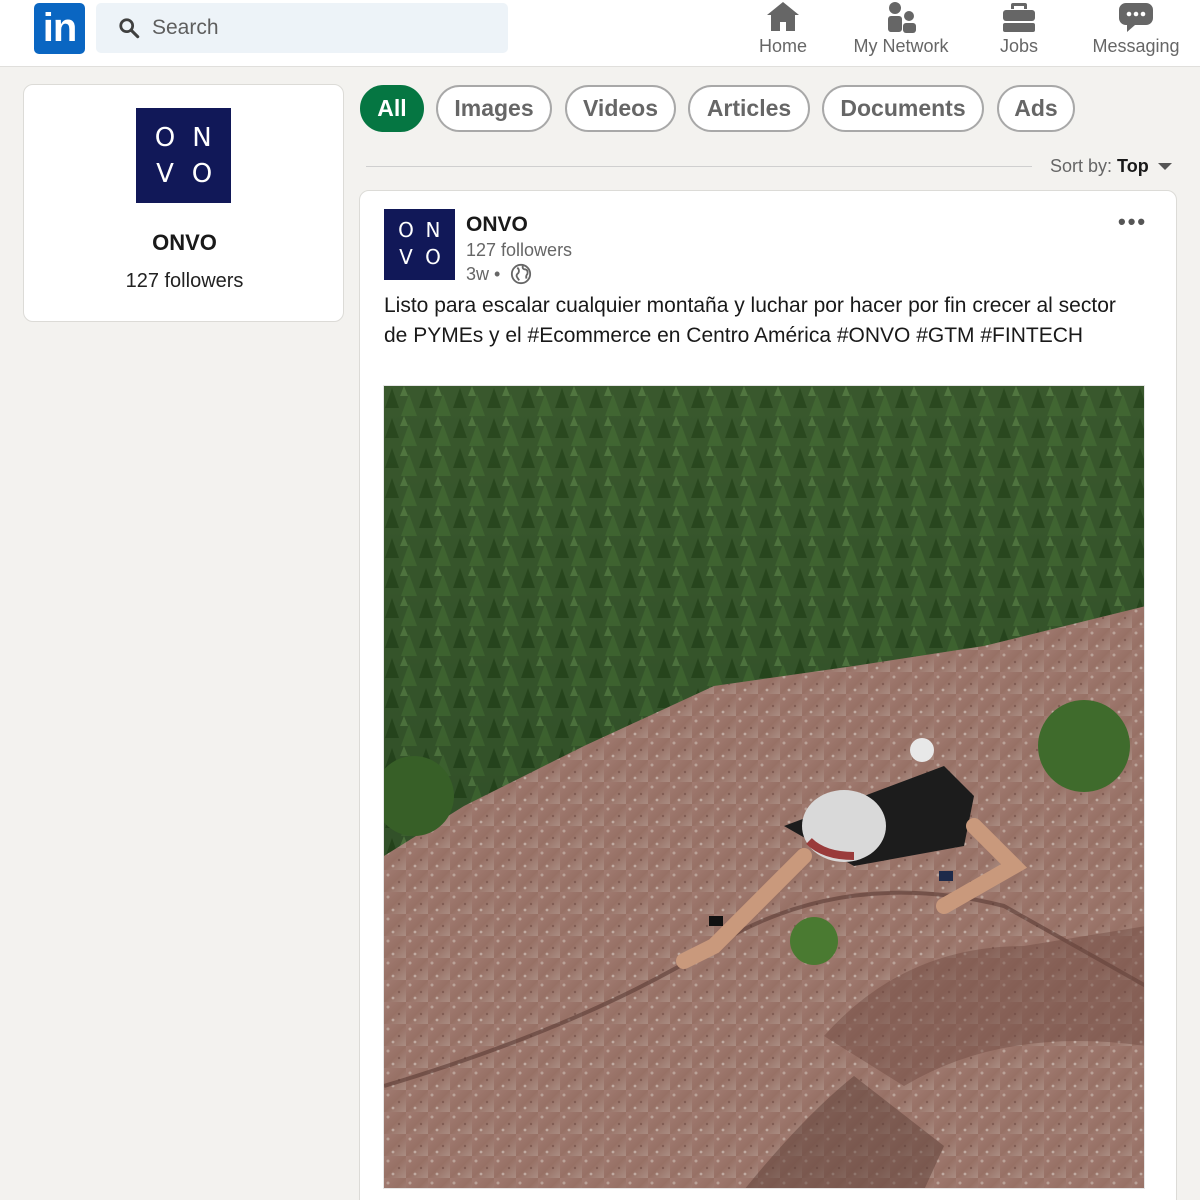 Image resolution: width=1200 pixels, height=1200 pixels. What do you see at coordinates (483, 274) in the screenshot?
I see `post-timestamp: 3w •` at bounding box center [483, 274].